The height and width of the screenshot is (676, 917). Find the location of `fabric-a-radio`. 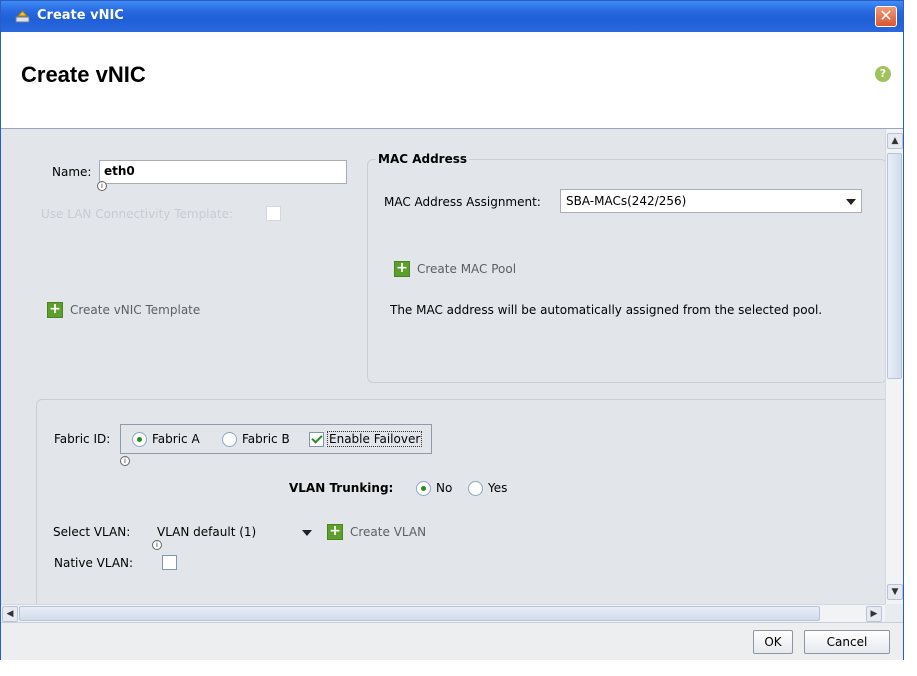

fabric-a-radio is located at coordinates (139, 439).